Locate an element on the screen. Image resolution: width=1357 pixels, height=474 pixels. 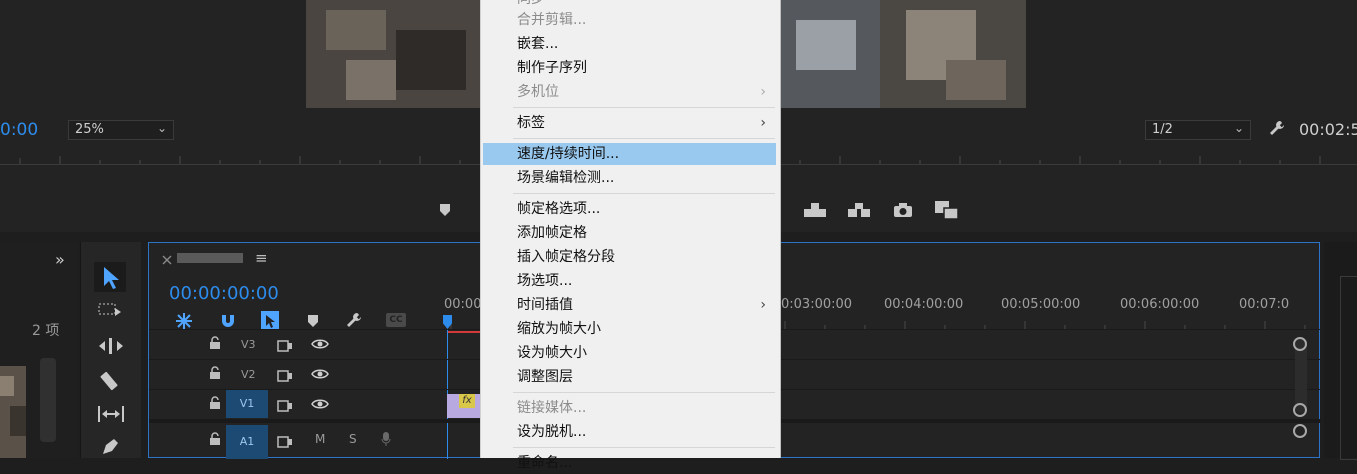
ruler-label: 0:03:00:00 is located at coordinates (817, 304).